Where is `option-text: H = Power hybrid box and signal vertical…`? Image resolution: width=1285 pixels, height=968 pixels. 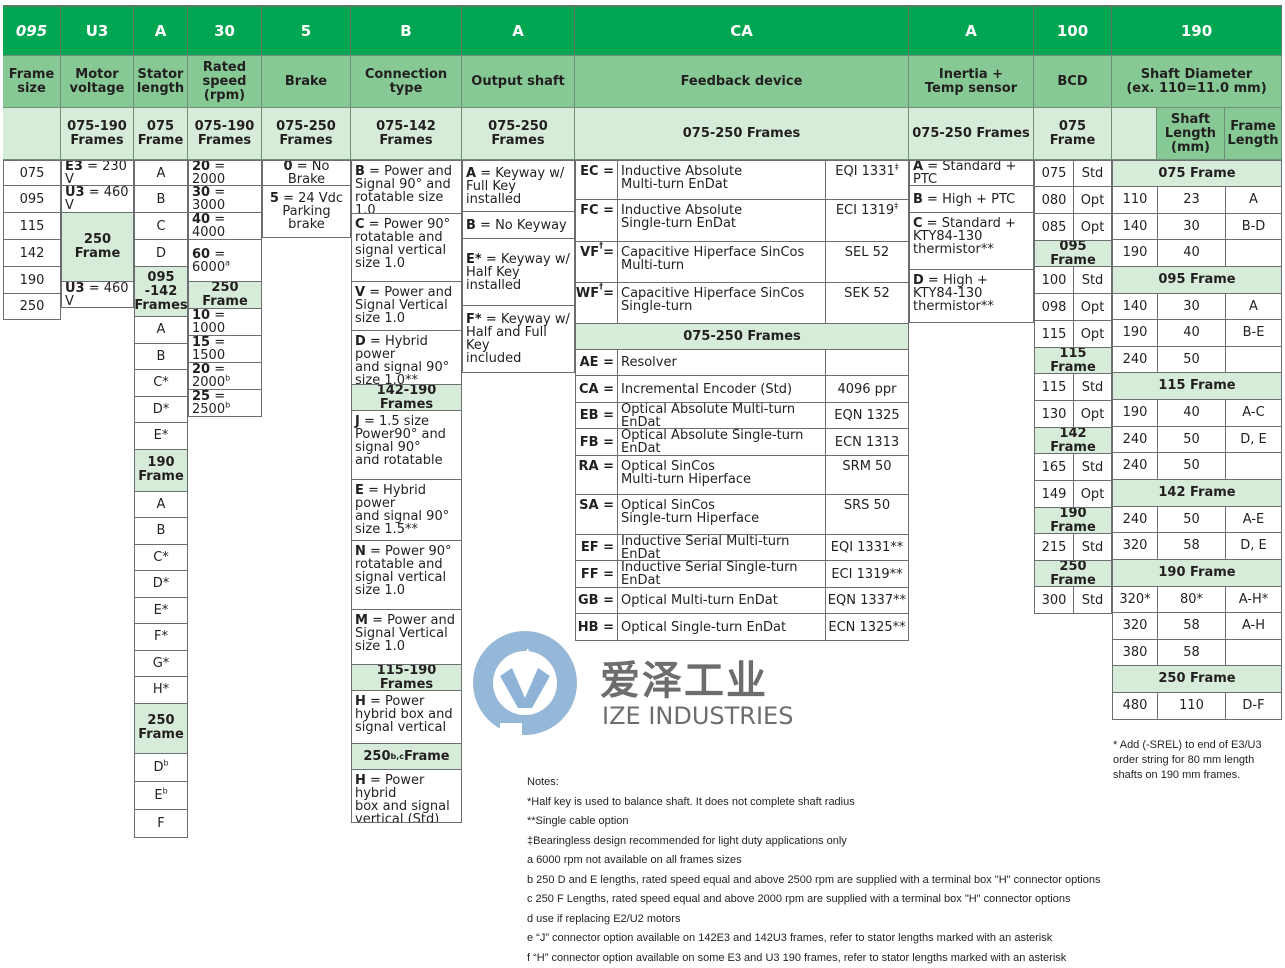 option-text: H = Power hybrid box and signal vertical… is located at coordinates (408, 798).